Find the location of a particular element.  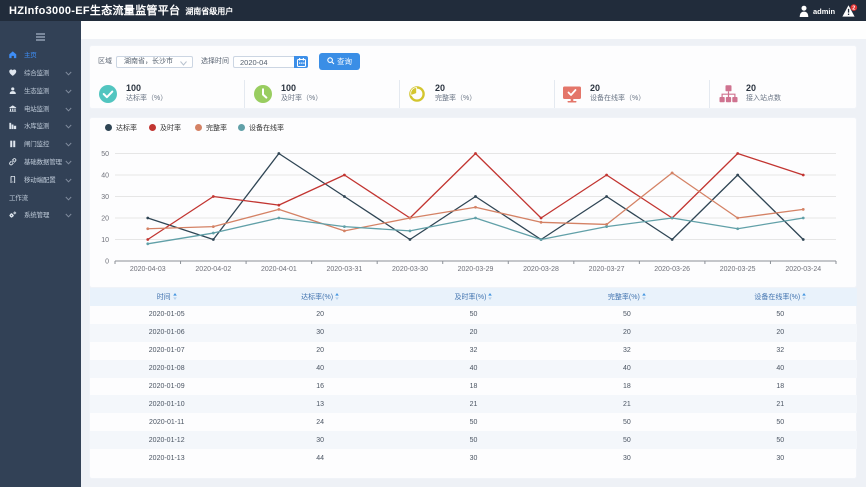

svg-text: 2020-03-29 is located at coordinates (476, 269).